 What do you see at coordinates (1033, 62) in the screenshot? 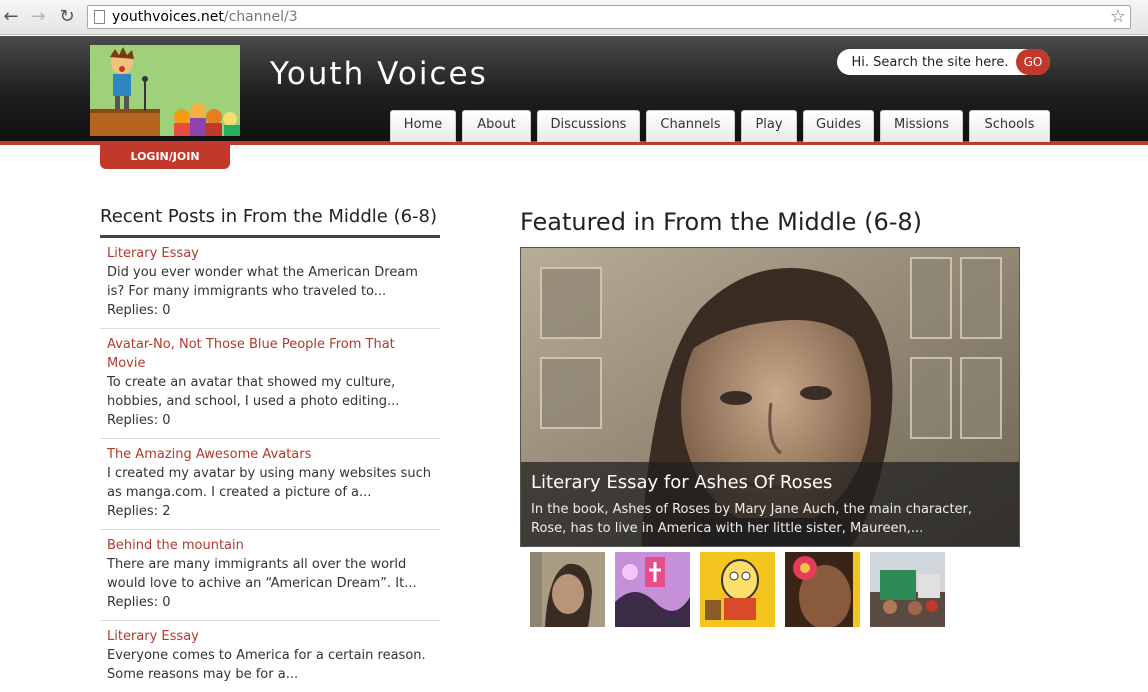
I see `search-go-button: GO` at bounding box center [1033, 62].